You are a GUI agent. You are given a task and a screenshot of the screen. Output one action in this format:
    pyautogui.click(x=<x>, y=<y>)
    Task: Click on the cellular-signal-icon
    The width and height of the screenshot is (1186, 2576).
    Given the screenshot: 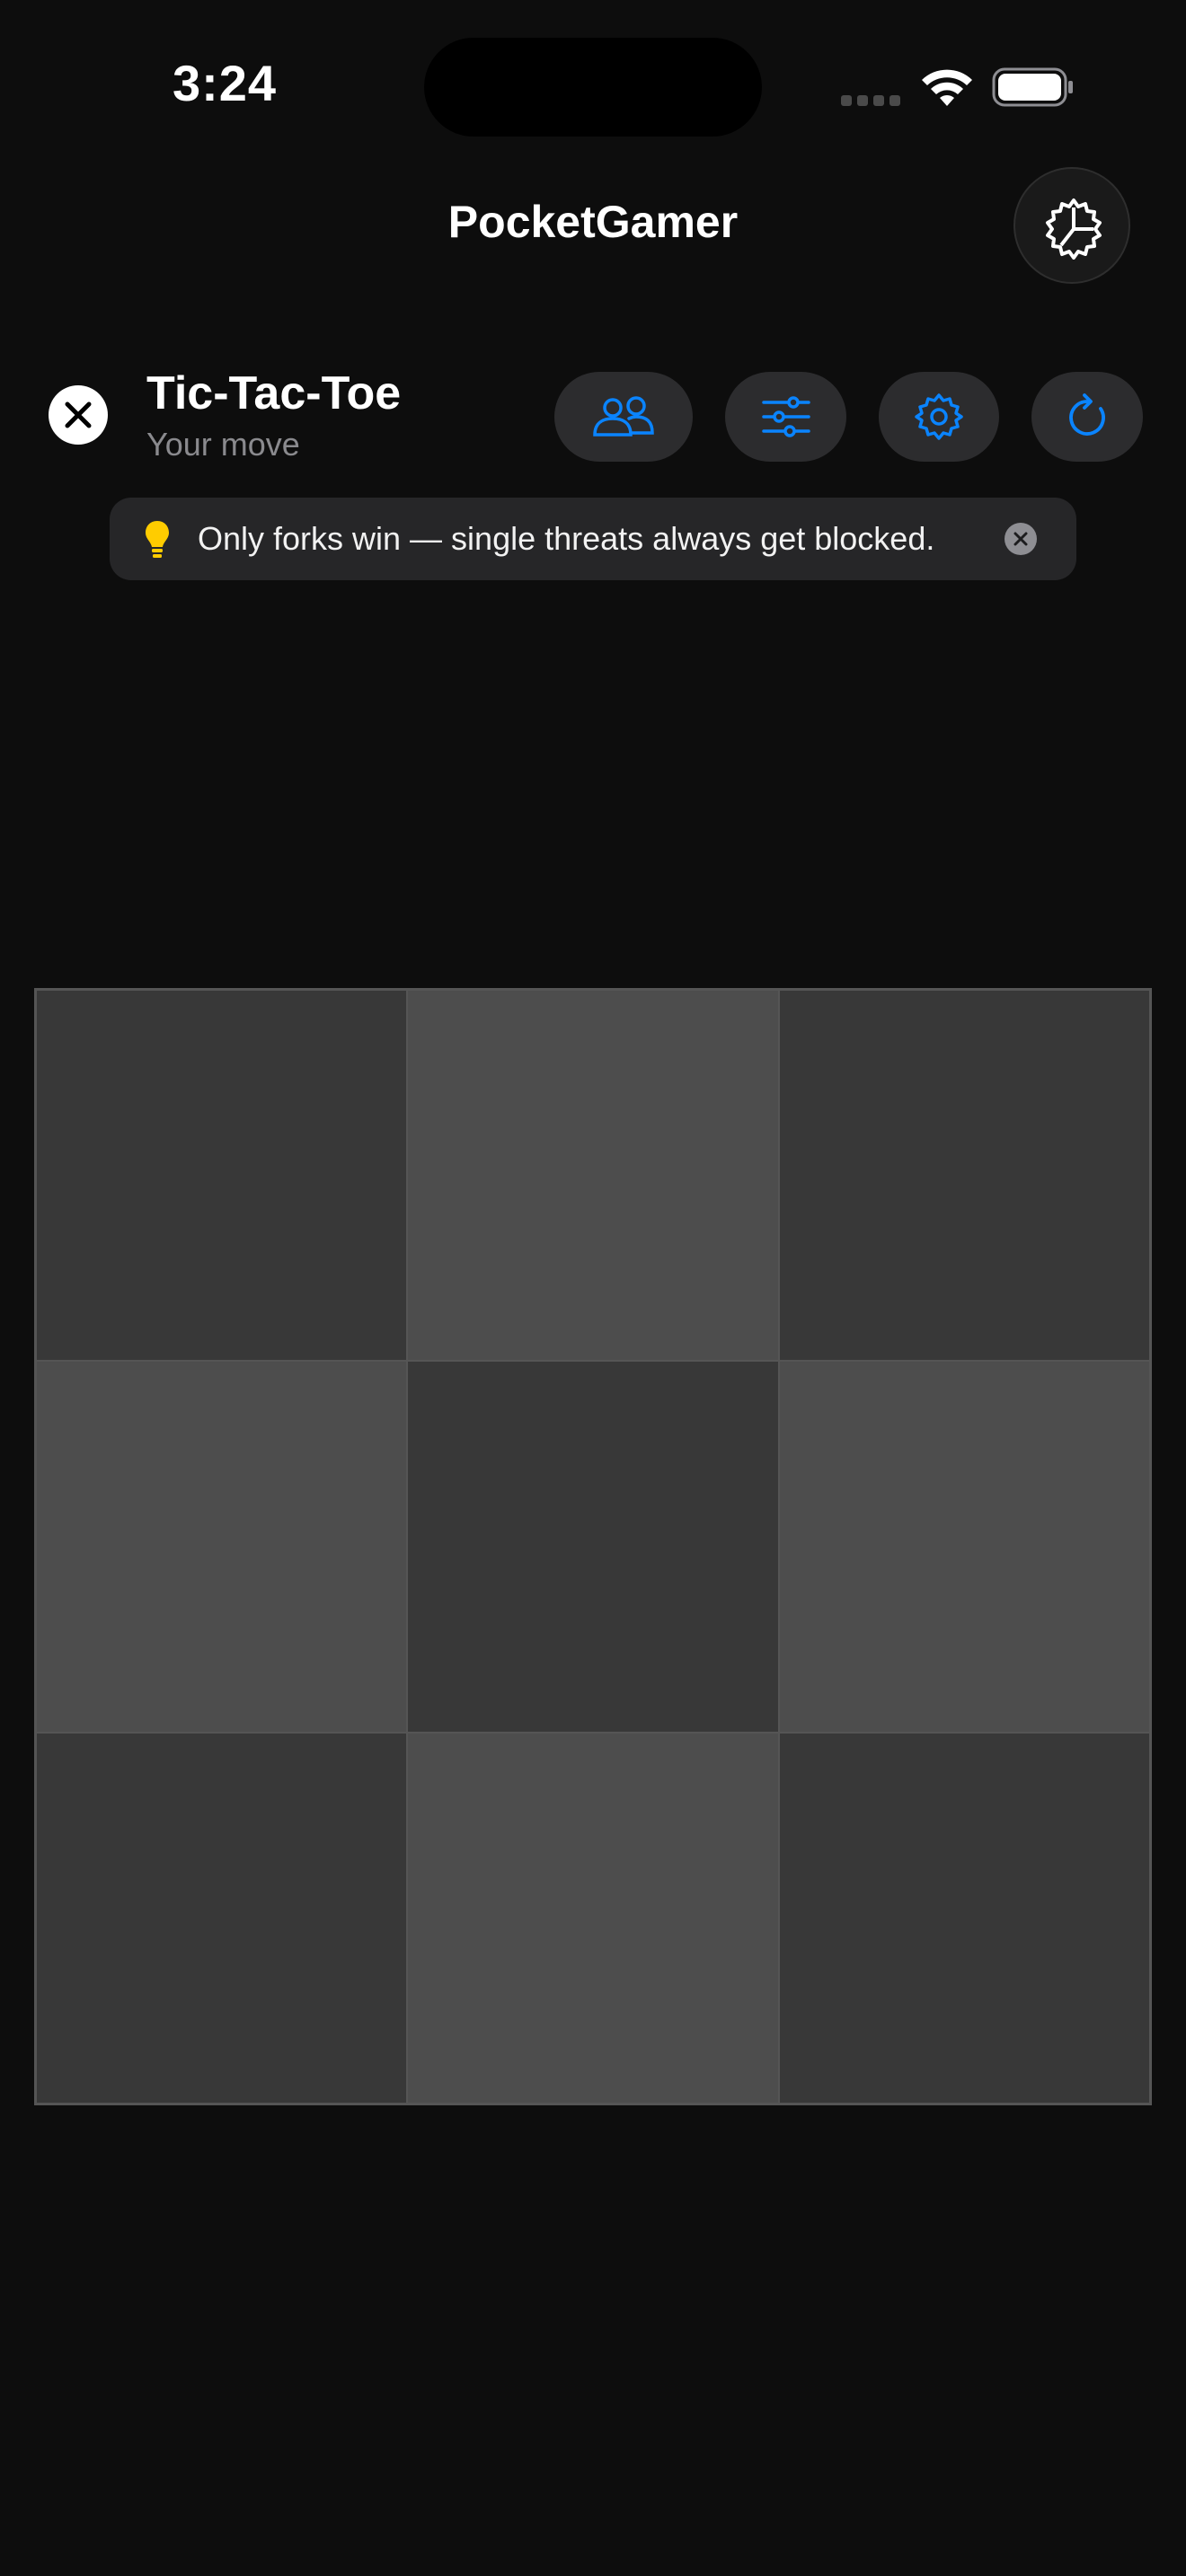 What is the action you would take?
    pyautogui.click(x=871, y=100)
    